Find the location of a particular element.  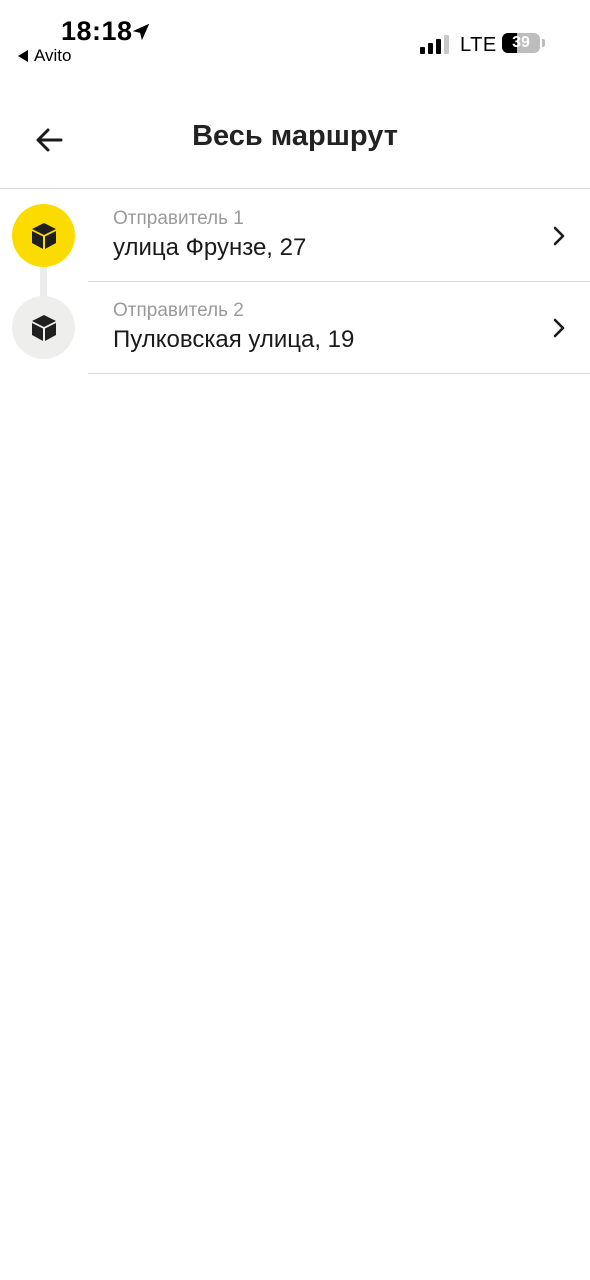

page-title: Весь маршрут is located at coordinates (295, 136).